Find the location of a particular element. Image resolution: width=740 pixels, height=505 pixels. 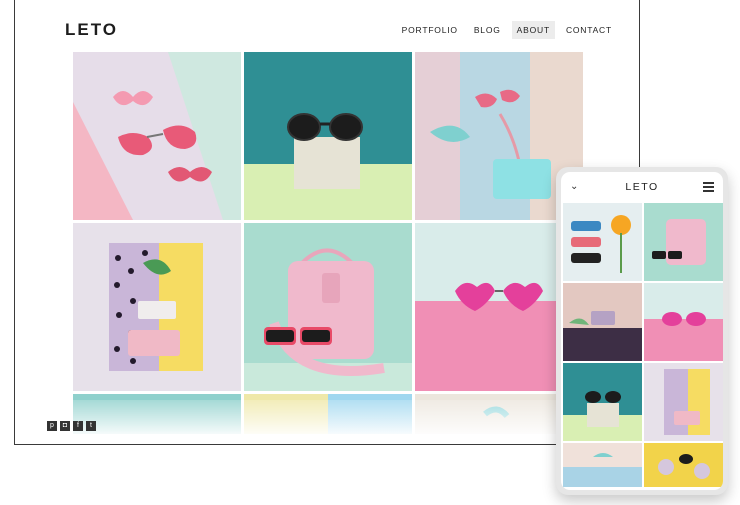

photo-sunglasses-pedestal is located at coordinates (328, 136).